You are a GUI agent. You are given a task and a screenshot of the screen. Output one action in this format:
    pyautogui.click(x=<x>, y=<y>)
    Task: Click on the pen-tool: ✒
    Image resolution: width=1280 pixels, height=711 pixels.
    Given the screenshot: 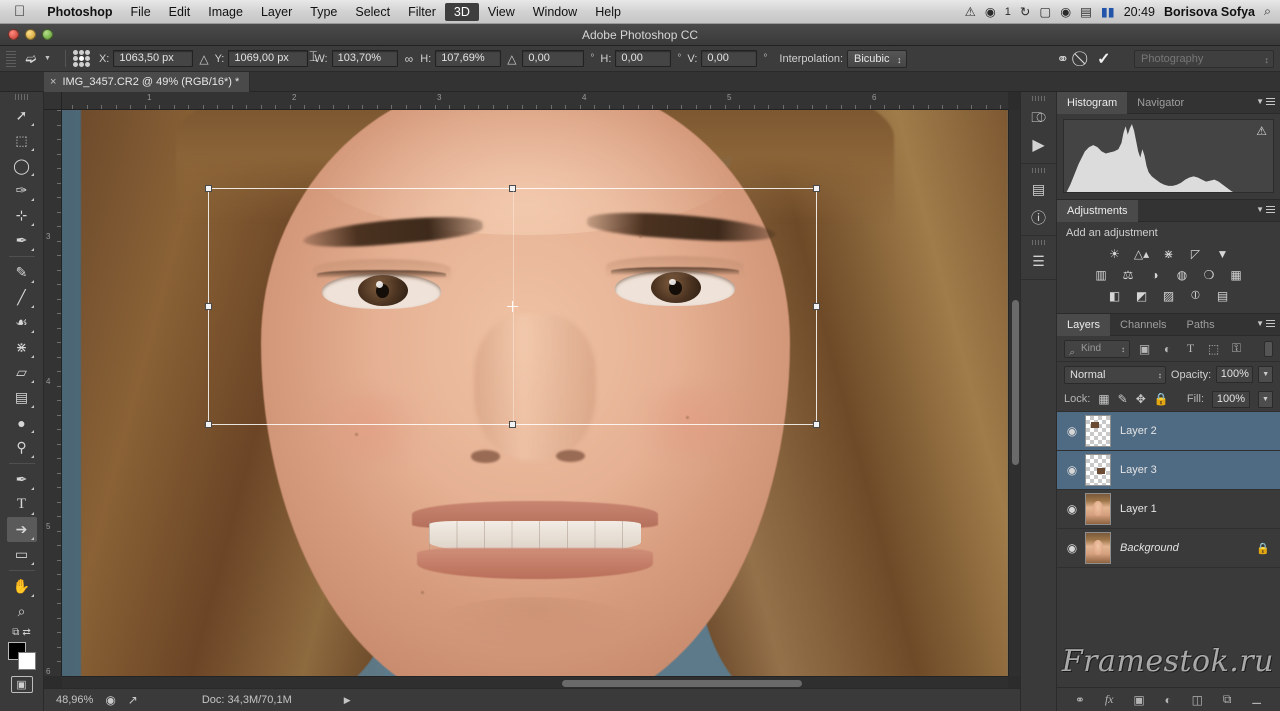 What is the action you would take?
    pyautogui.click(x=22, y=479)
    